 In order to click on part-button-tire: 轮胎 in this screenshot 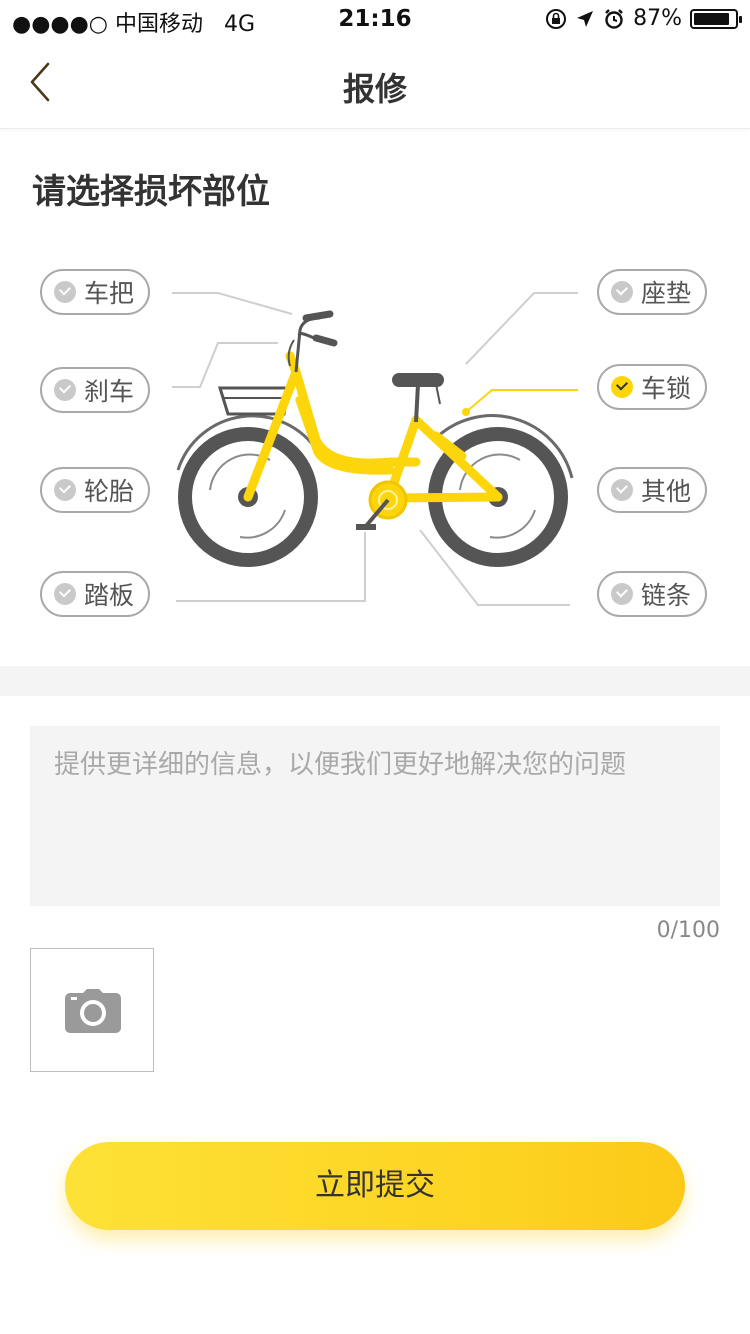, I will do `click(95, 490)`.